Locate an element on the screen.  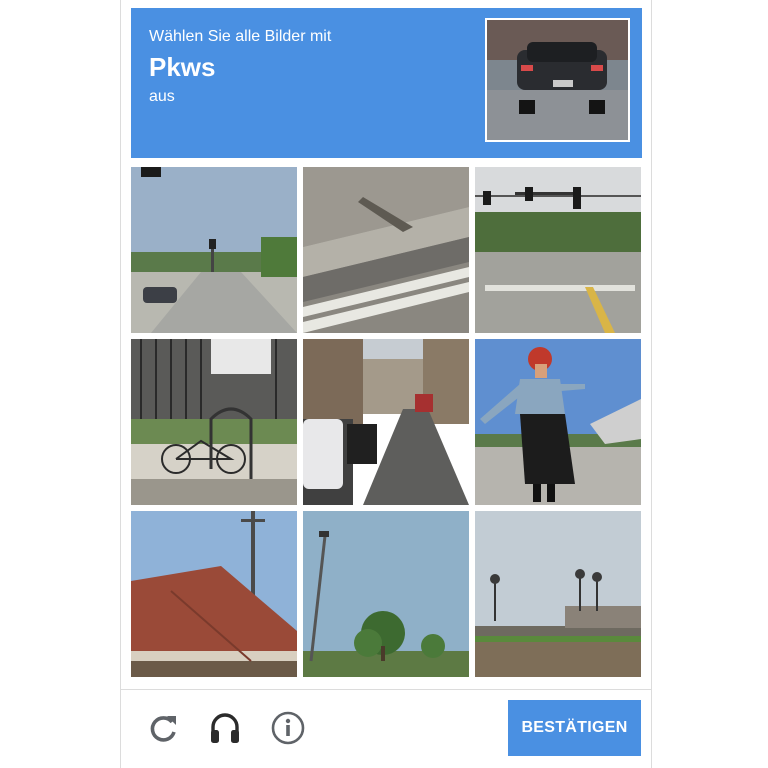
tree-pole-image is located at coordinates (386, 594).